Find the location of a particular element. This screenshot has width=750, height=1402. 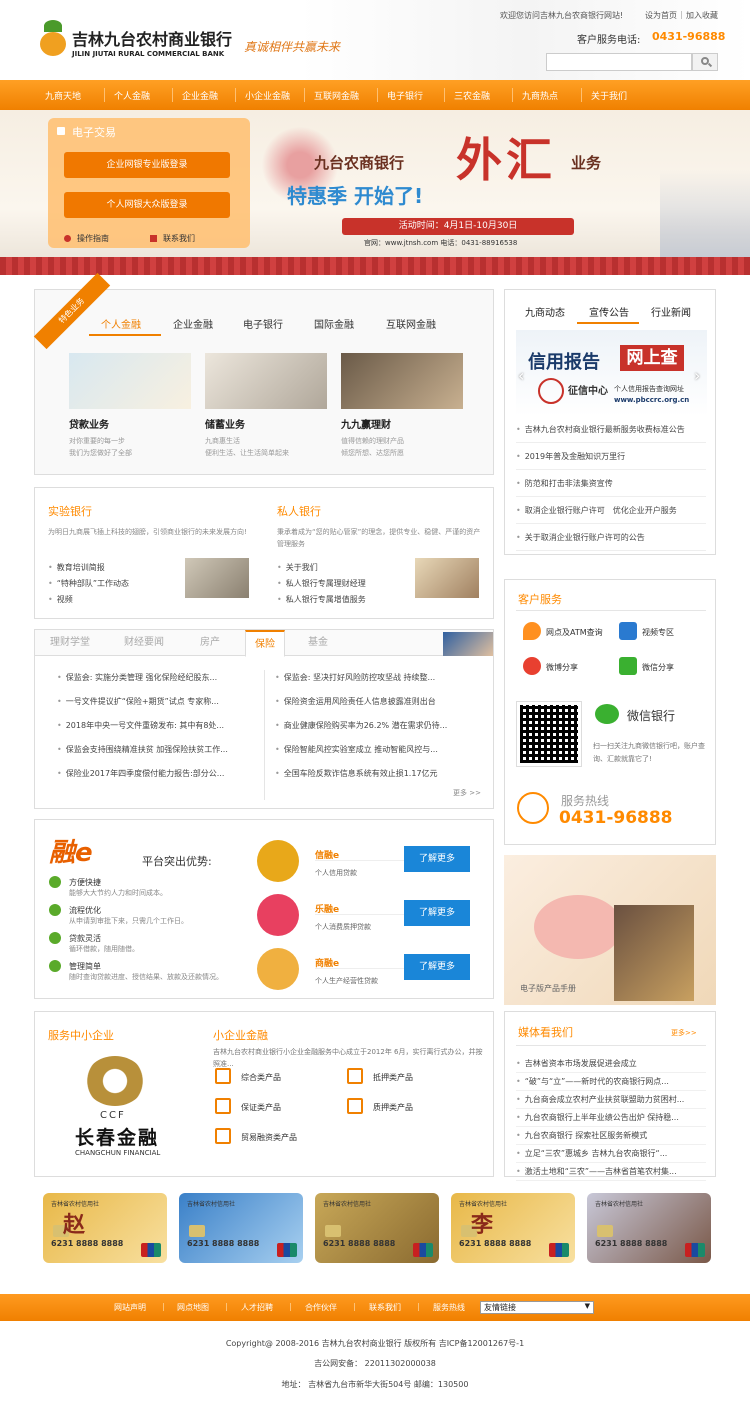

loan-image is located at coordinates (130, 381).